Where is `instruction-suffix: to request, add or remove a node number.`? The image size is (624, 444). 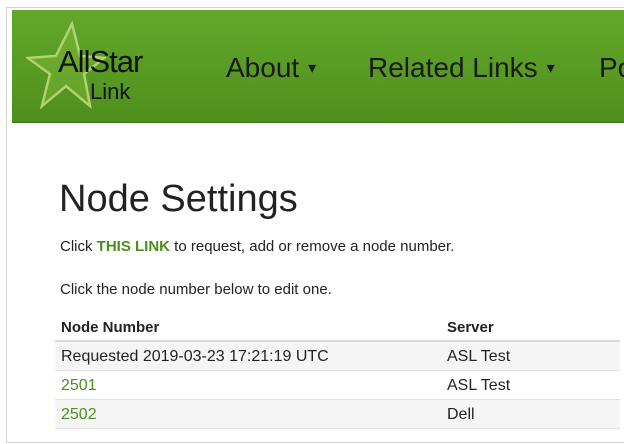
instruction-suffix: to request, add or remove a node number. is located at coordinates (312, 246).